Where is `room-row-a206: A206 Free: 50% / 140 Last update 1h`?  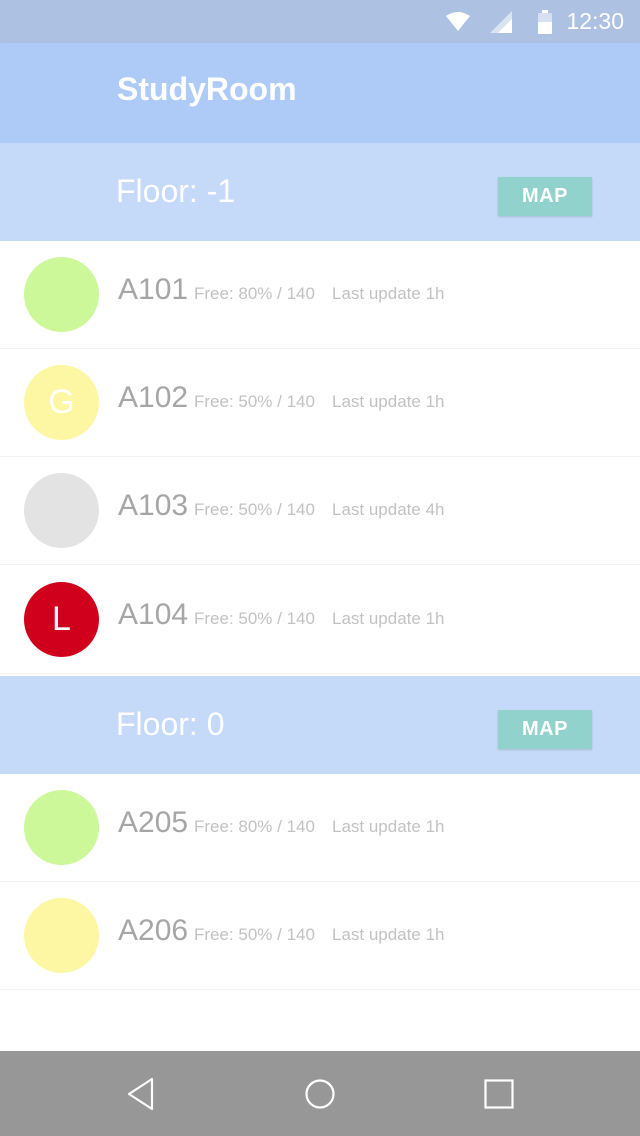 room-row-a206: A206 Free: 50% / 140 Last update 1h is located at coordinates (320, 936).